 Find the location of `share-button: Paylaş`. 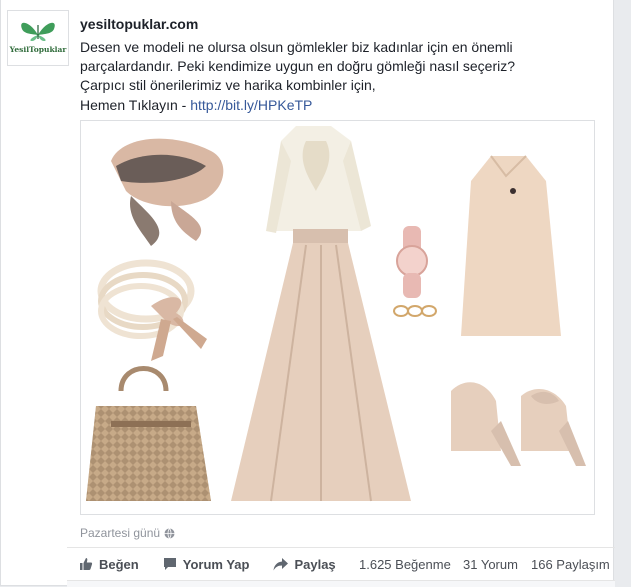

share-button: Paylaş is located at coordinates (304, 564).